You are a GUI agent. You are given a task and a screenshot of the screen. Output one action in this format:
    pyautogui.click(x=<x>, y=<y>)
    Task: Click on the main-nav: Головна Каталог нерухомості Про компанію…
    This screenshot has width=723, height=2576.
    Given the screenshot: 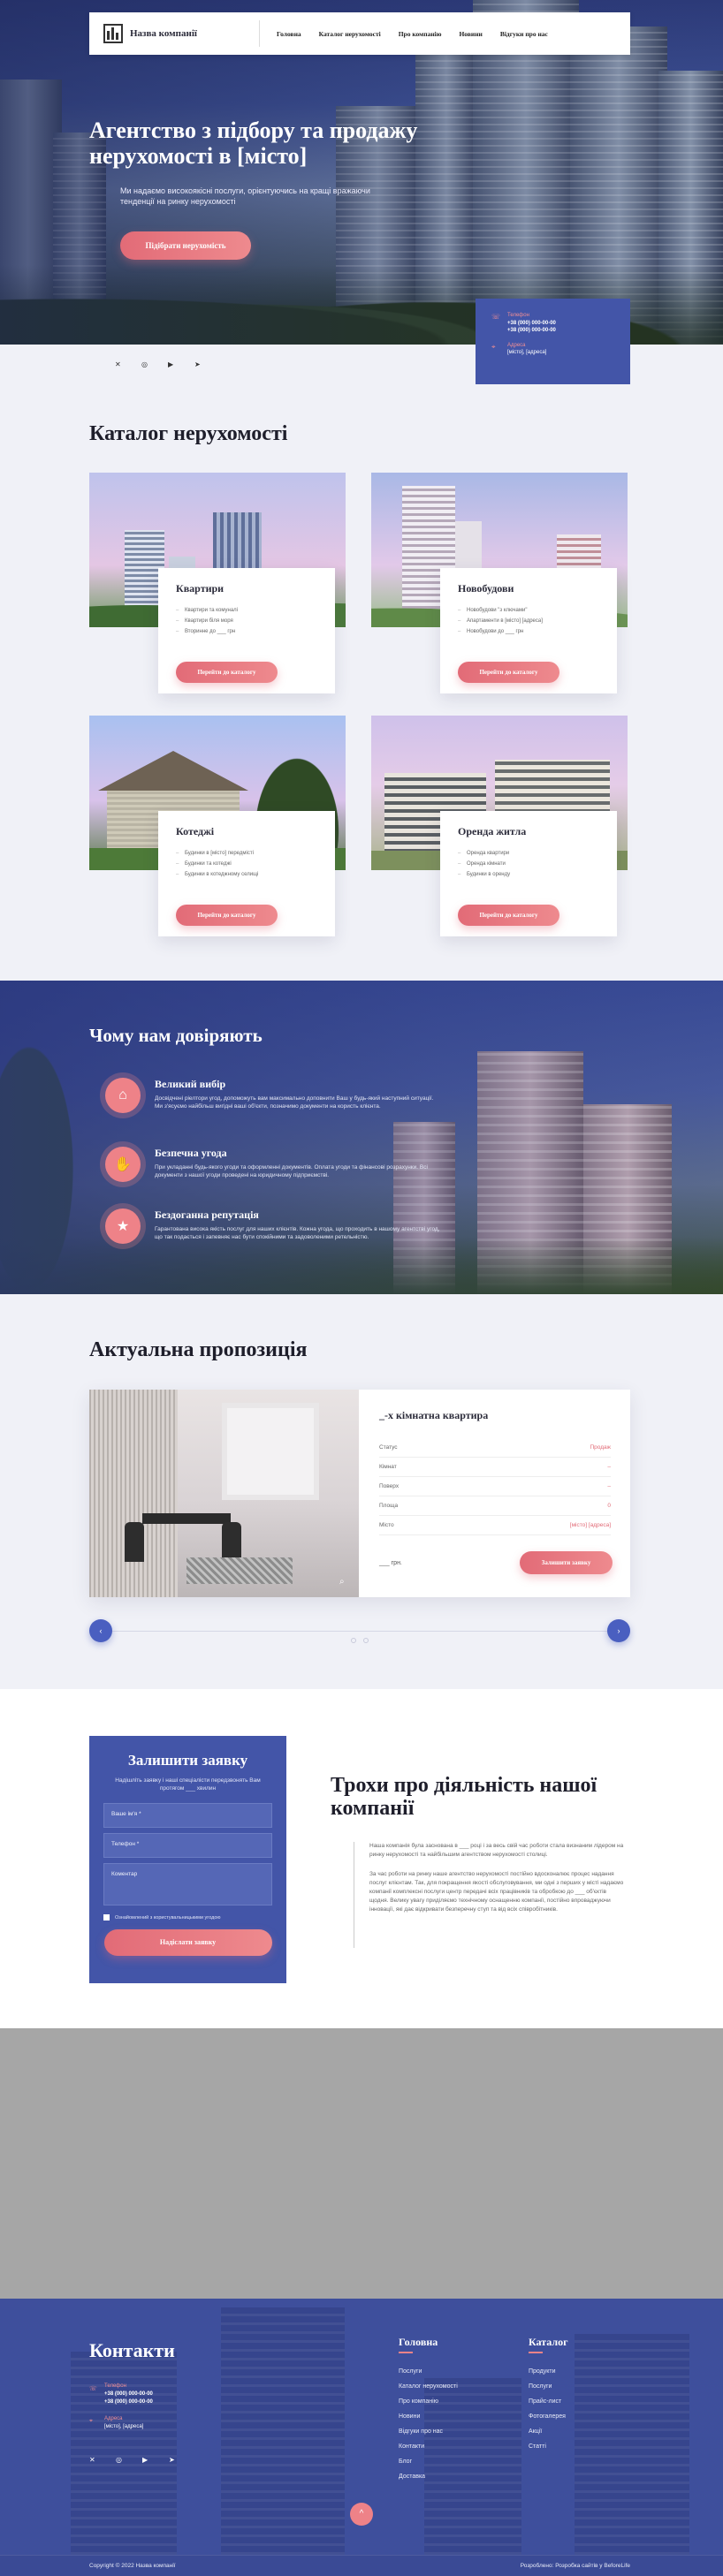 What is the action you would take?
    pyautogui.click(x=412, y=34)
    